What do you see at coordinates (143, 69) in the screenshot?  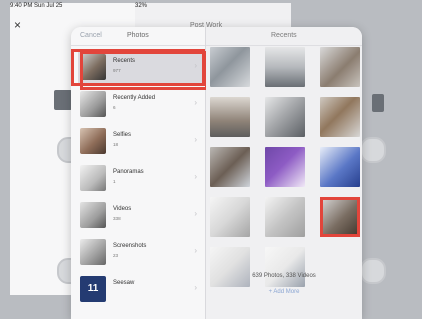 I see `album-item-recents: Recents 977 ›` at bounding box center [143, 69].